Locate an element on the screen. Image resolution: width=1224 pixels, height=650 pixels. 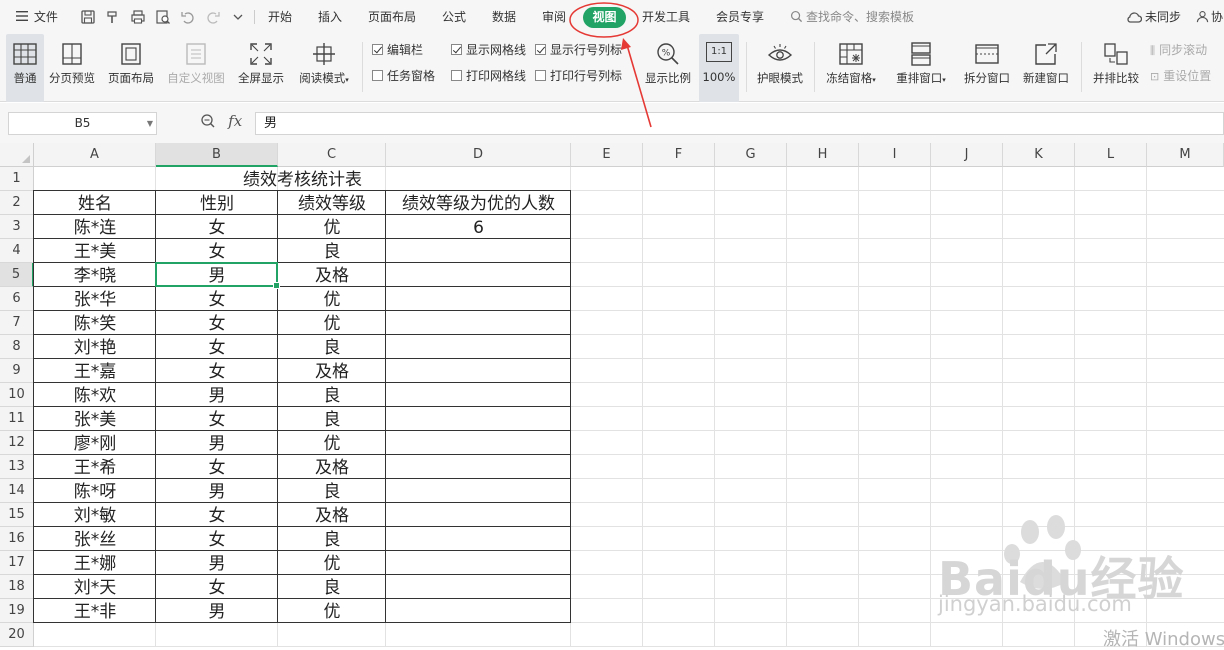
page-break-preview-button: 分页预览 is located at coordinates (72, 68).